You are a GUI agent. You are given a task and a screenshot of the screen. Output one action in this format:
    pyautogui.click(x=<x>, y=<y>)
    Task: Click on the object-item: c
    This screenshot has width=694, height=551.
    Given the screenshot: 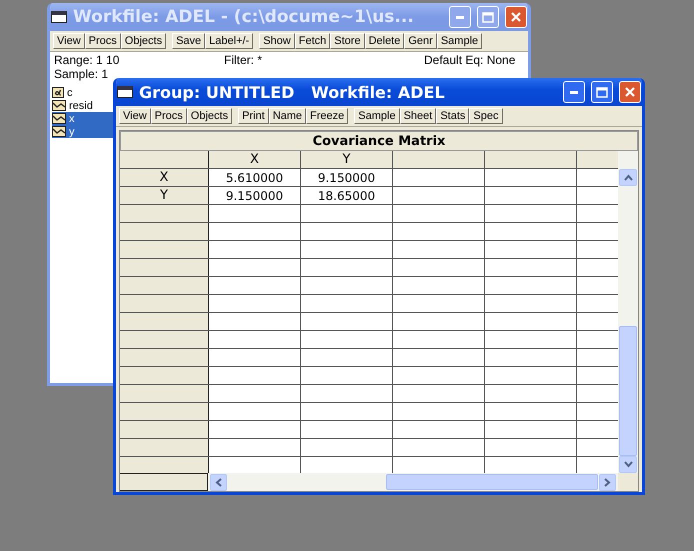 What is the action you would take?
    pyautogui.click(x=83, y=92)
    